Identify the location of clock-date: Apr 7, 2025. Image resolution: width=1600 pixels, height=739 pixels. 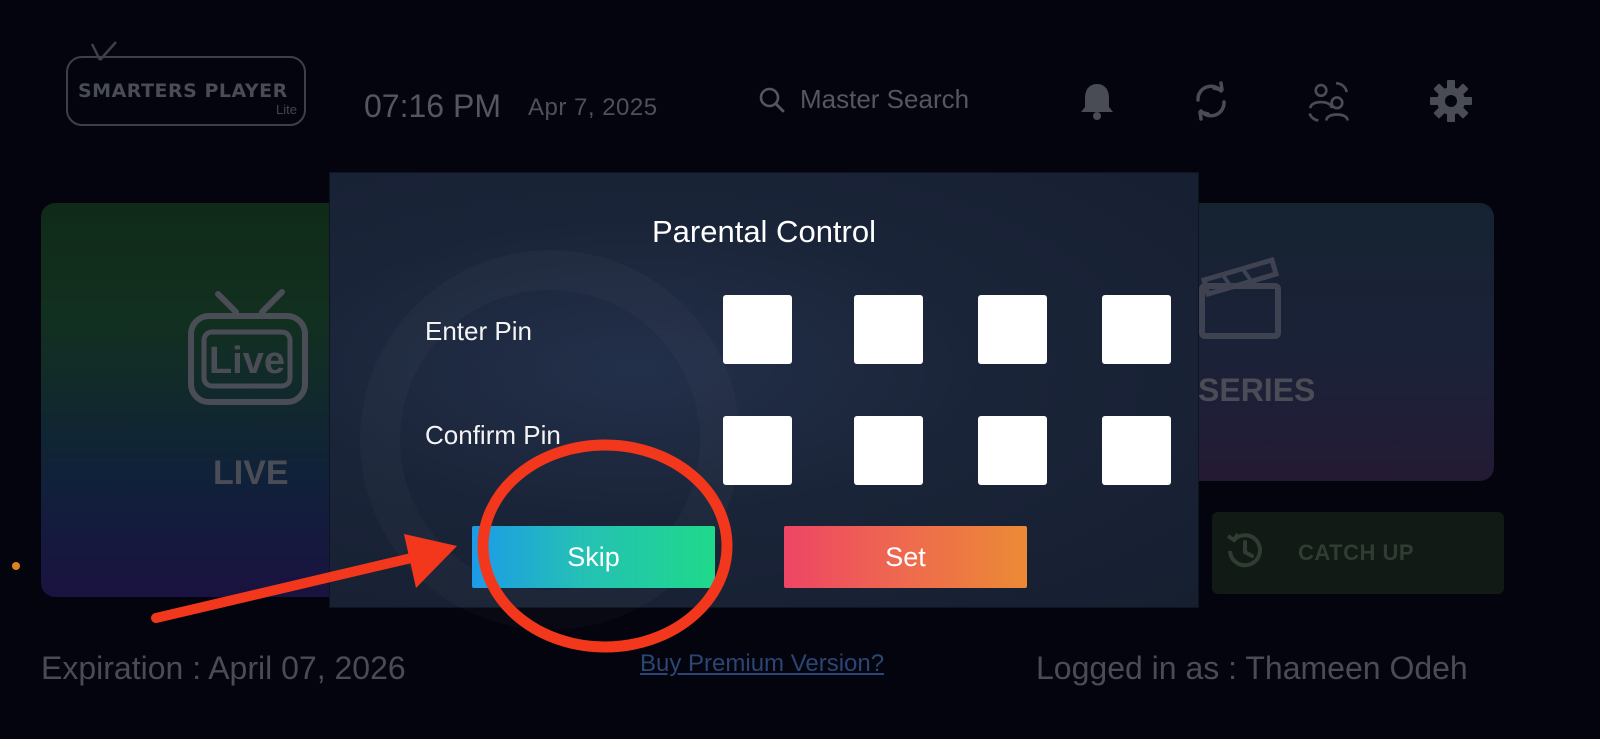
(593, 107).